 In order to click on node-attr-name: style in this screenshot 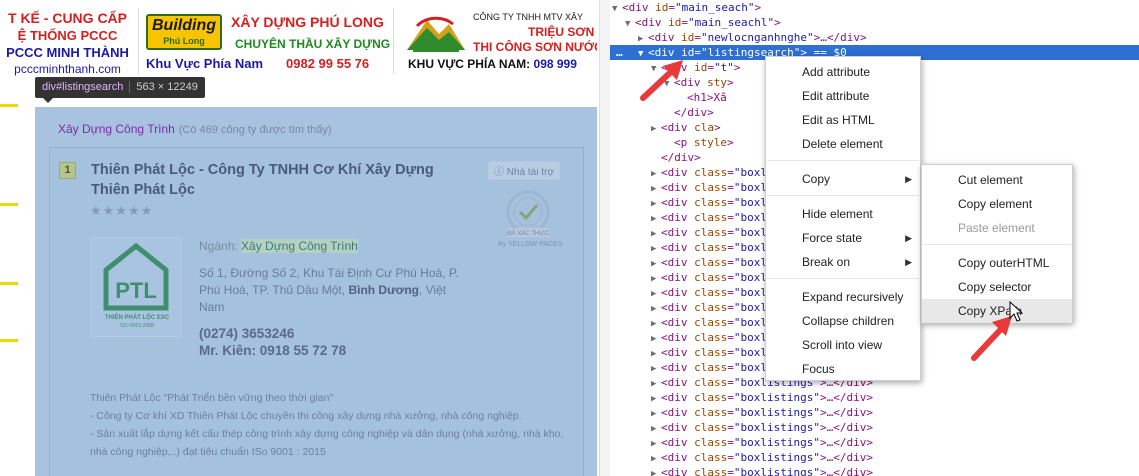, I will do `click(710, 142)`.